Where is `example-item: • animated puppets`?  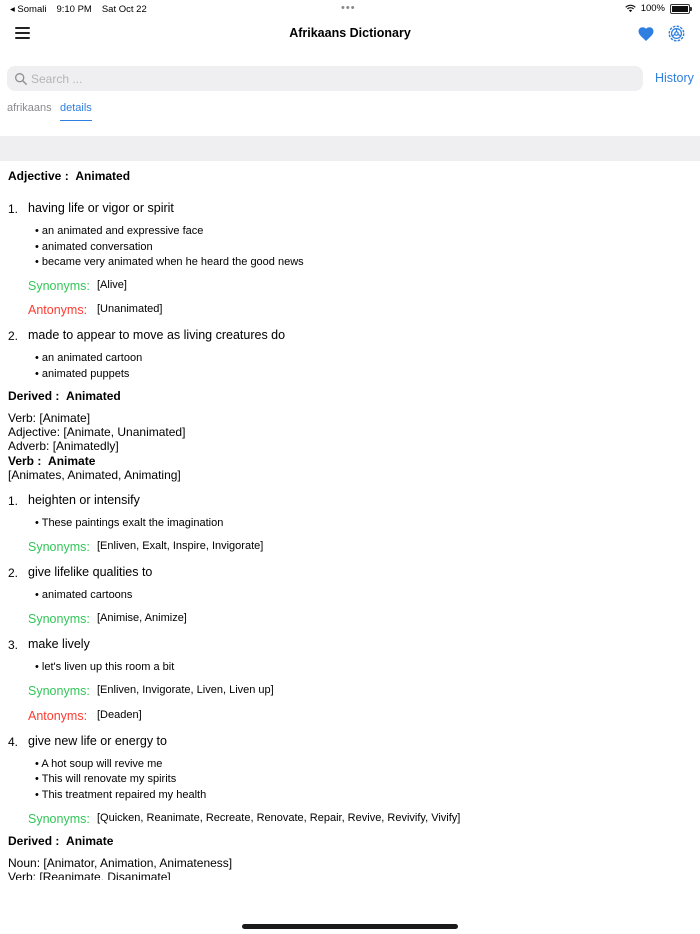 example-item: • animated puppets is located at coordinates (82, 374).